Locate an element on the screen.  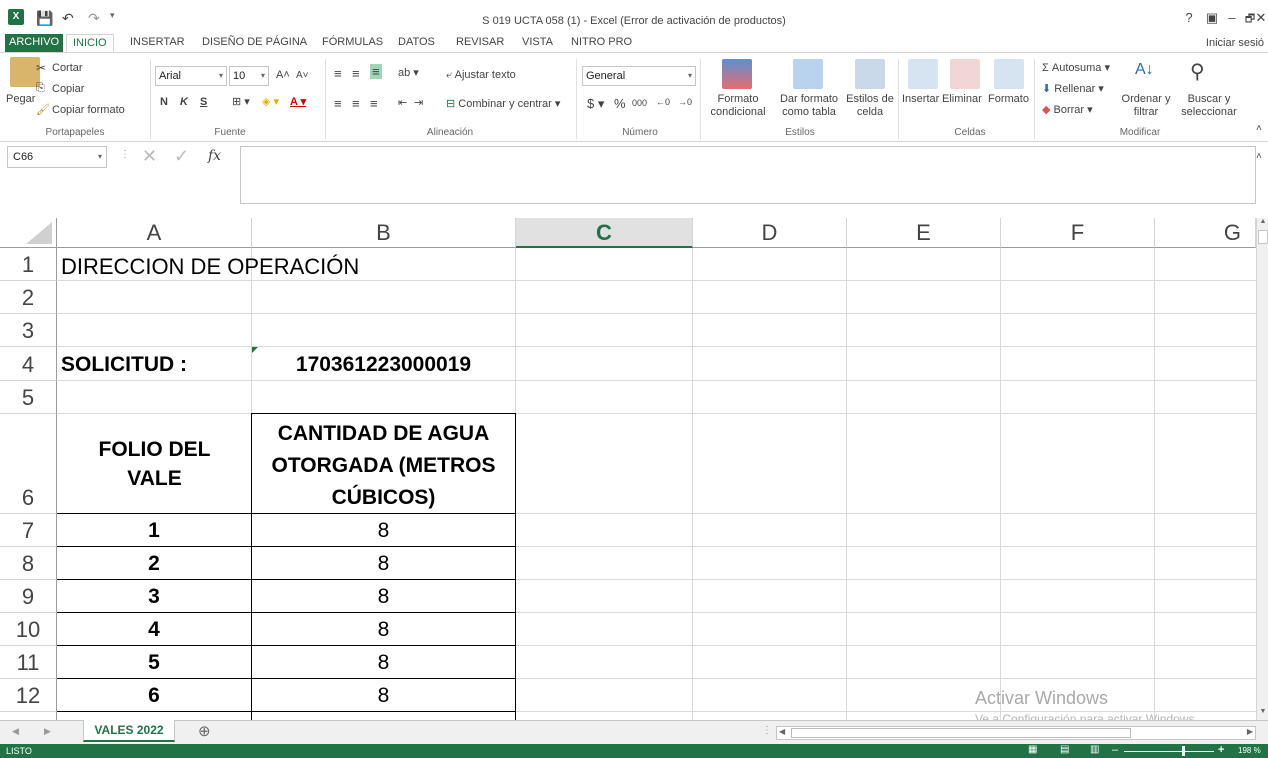
decrease-font-icon: A˅ is located at coordinates (302, 75).